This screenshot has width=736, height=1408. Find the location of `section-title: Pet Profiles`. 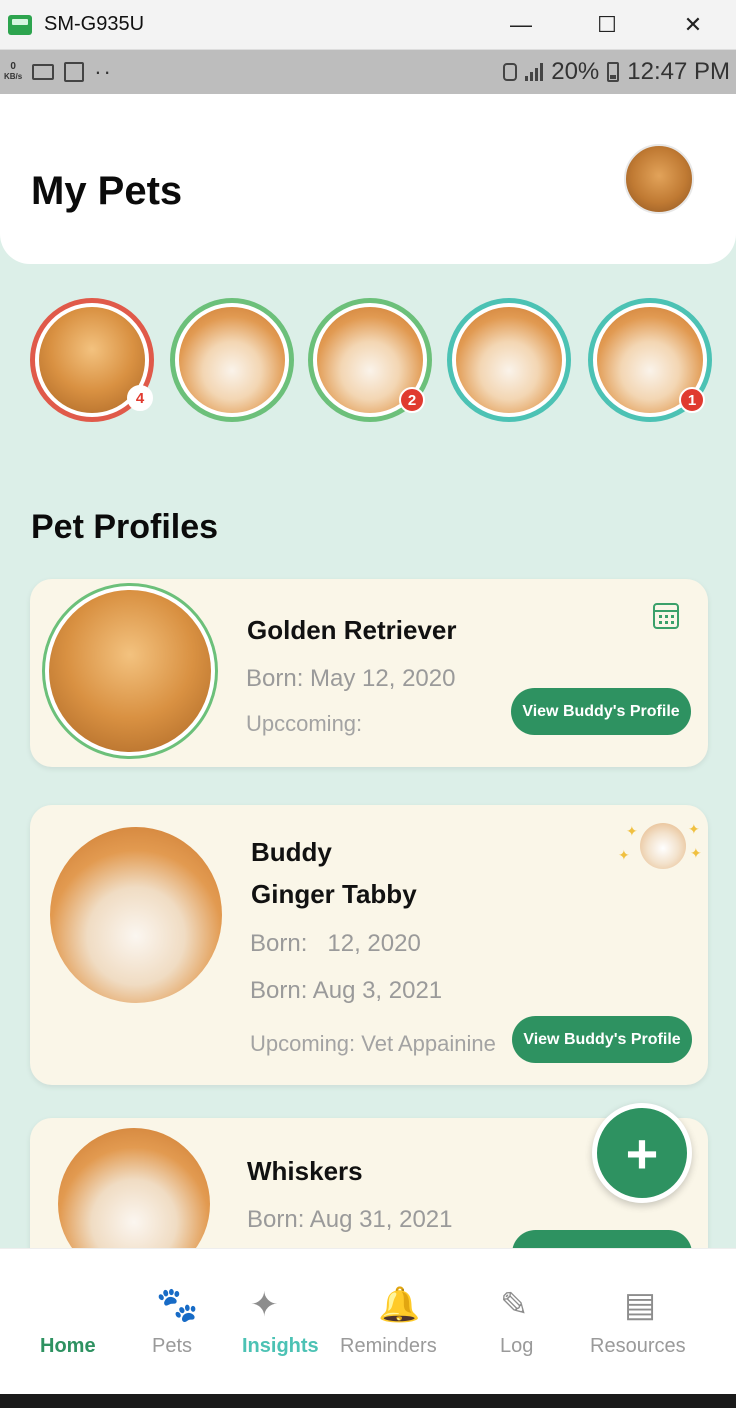

section-title: Pet Profiles is located at coordinates (125, 527).